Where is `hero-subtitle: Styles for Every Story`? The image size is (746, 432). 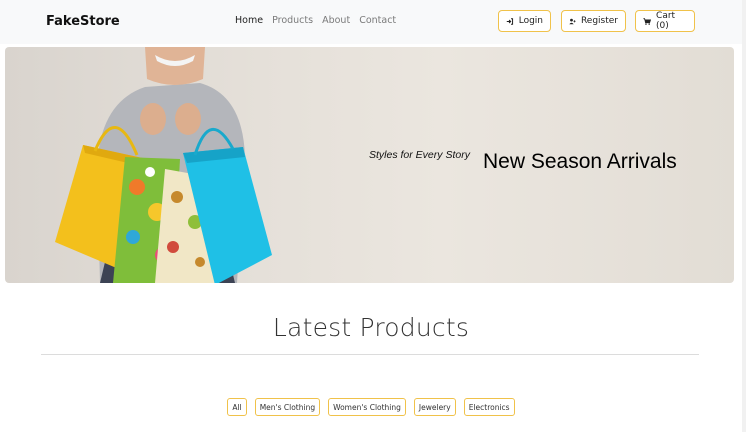 hero-subtitle: Styles for Every Story is located at coordinates (419, 155).